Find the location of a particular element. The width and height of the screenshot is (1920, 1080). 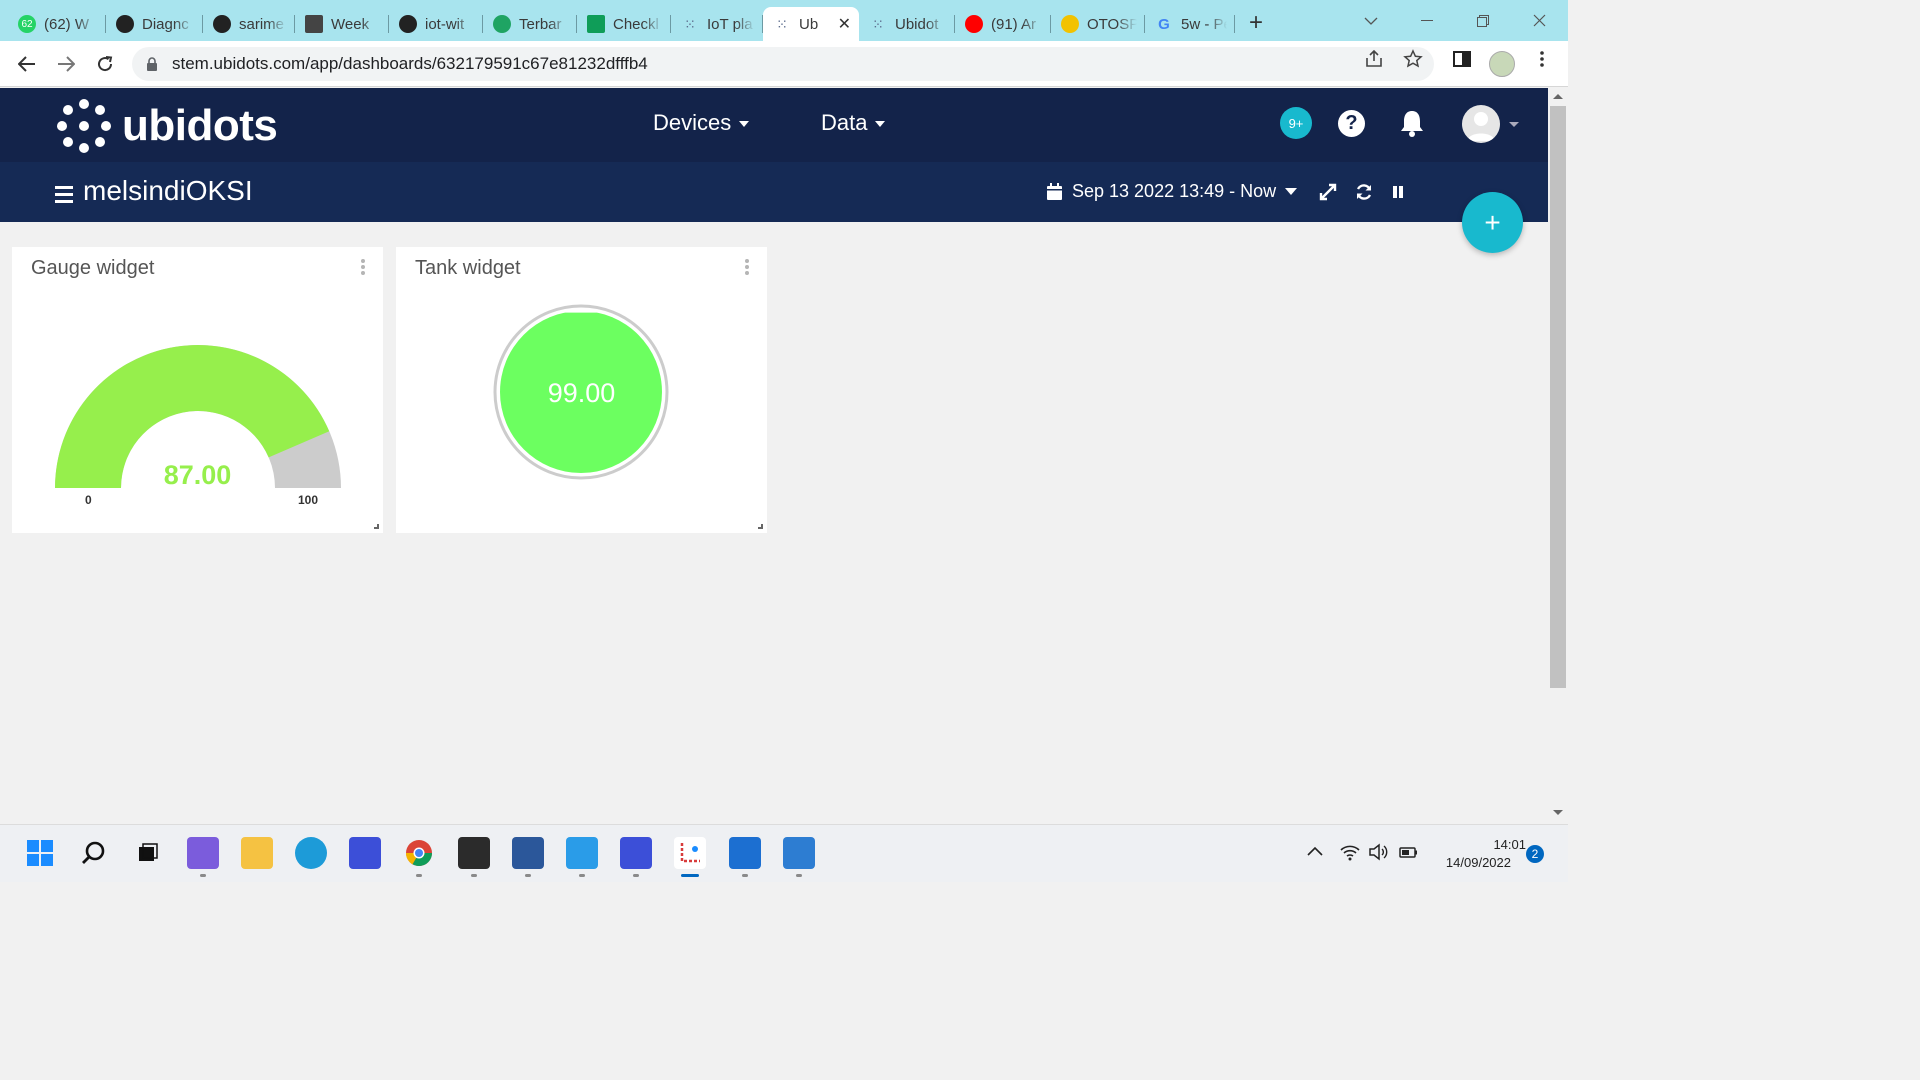

devices-menu-label: Devices is located at coordinates (692, 122).